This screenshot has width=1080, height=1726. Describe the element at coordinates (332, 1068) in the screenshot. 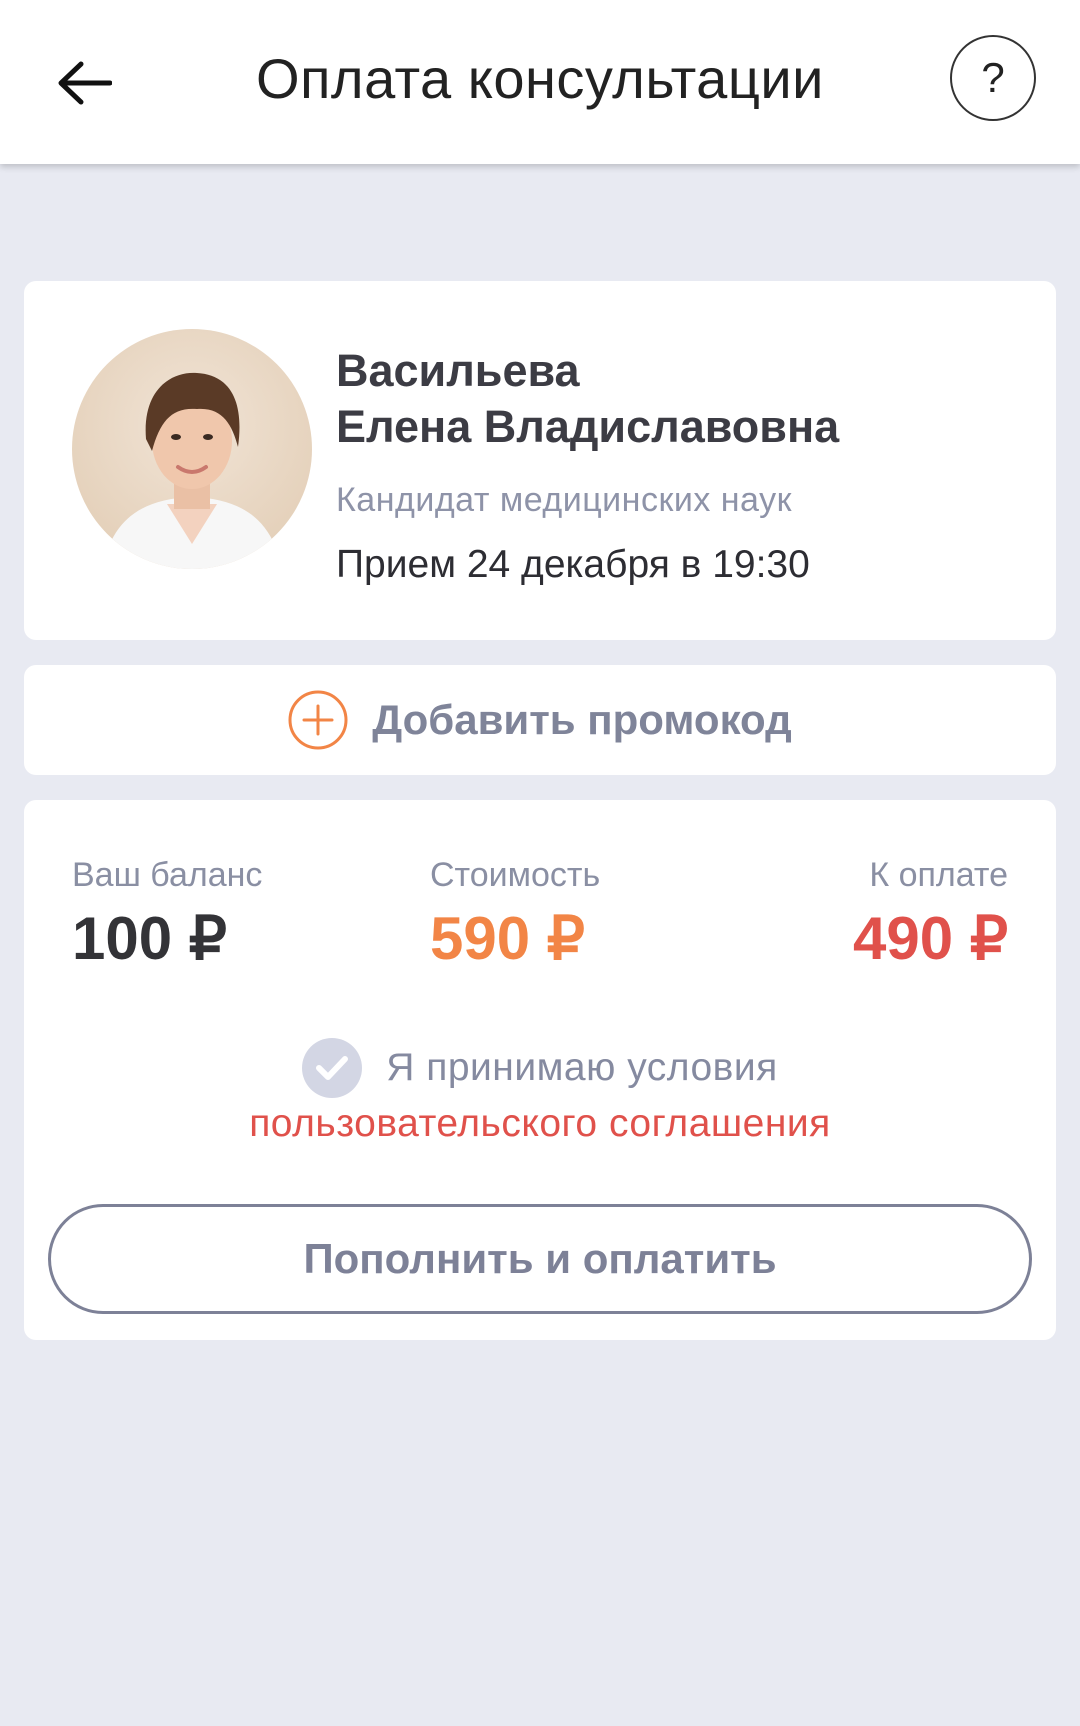

I see `checkmark-circle-icon` at that location.